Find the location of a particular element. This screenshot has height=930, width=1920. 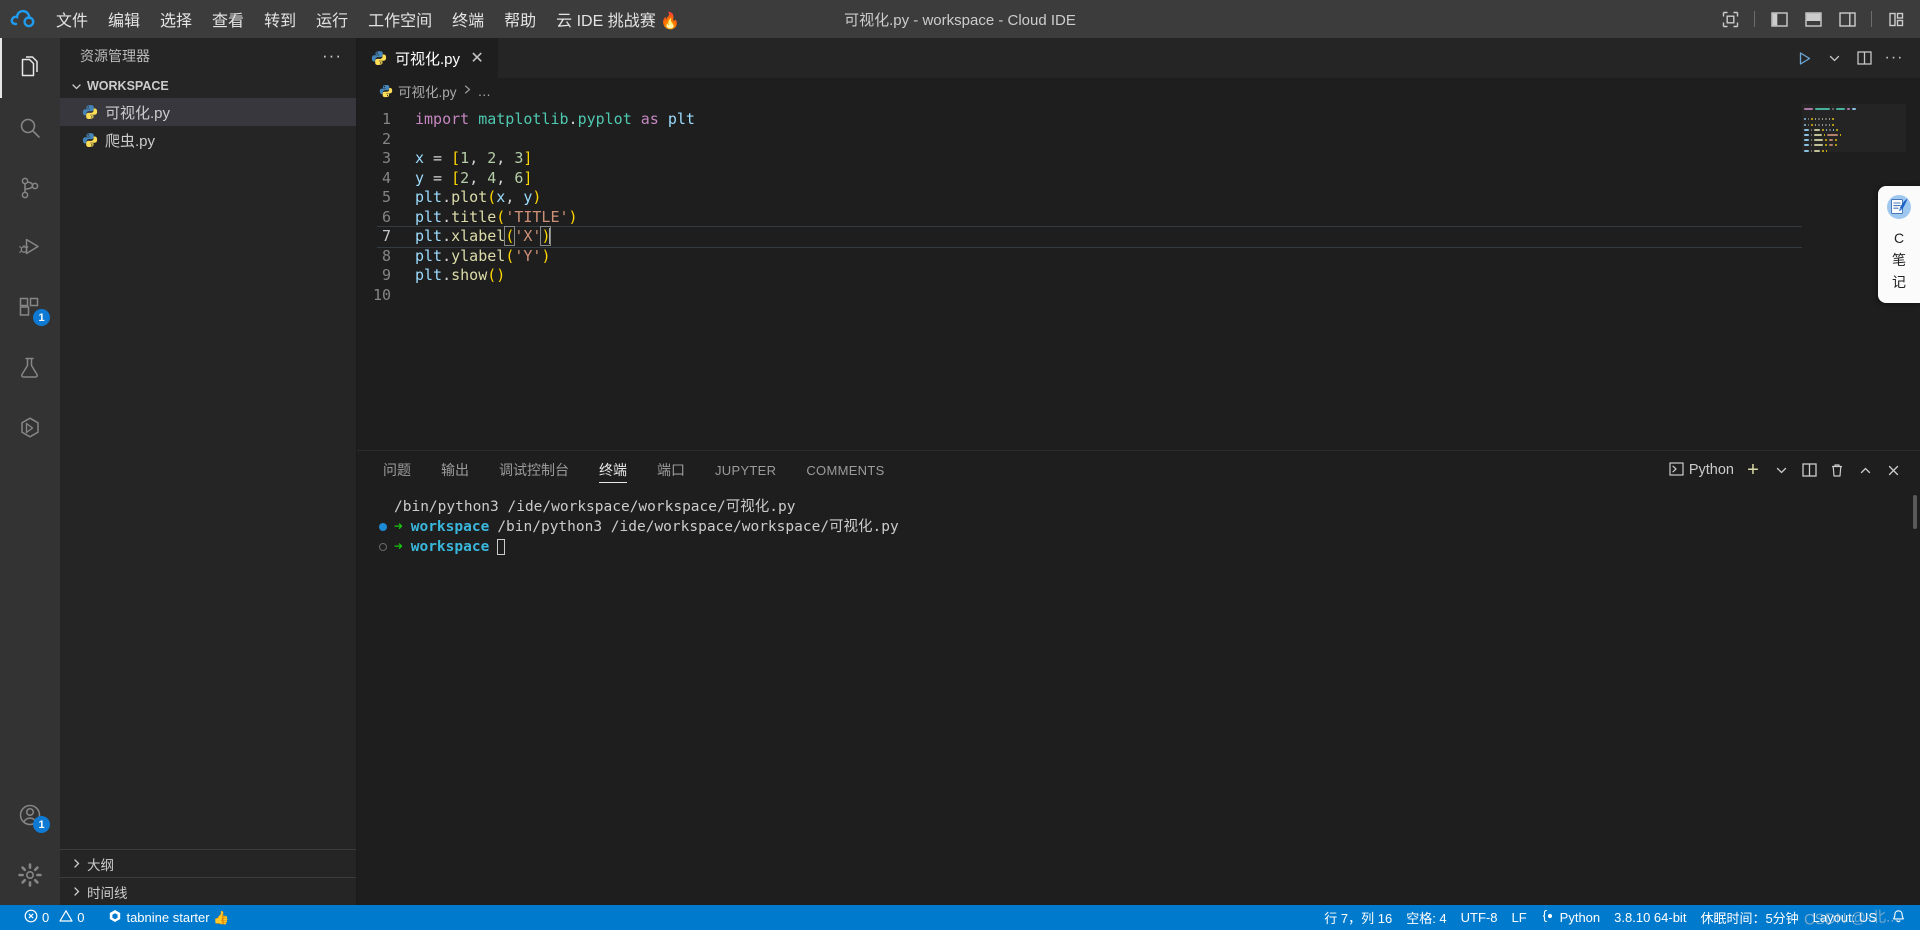

menu-terminal: 终端 is located at coordinates (468, 19).